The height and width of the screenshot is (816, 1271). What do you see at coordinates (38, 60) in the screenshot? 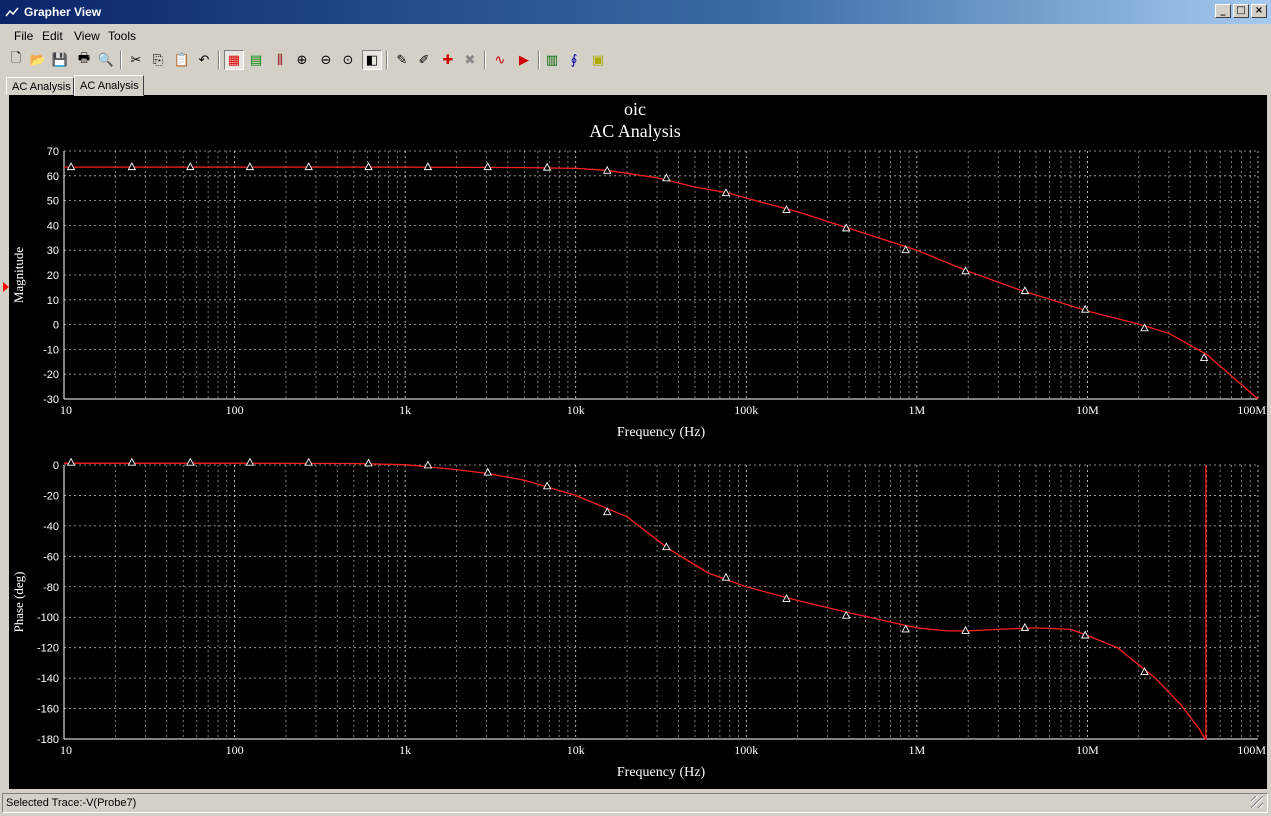
I see `open-icon: 📂` at bounding box center [38, 60].